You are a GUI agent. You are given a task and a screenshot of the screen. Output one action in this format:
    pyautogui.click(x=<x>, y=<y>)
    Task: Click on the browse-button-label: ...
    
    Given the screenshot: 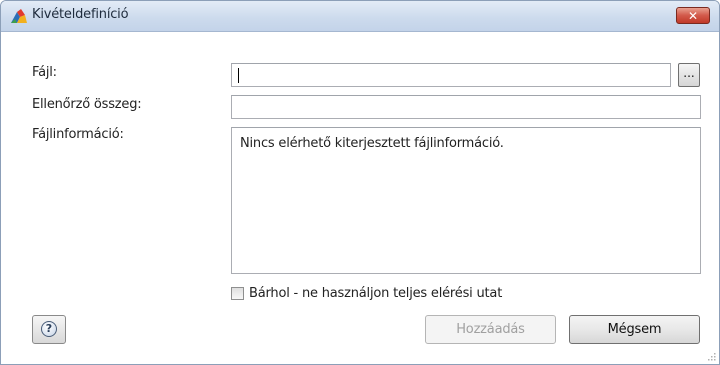 What is the action you would take?
    pyautogui.click(x=689, y=73)
    